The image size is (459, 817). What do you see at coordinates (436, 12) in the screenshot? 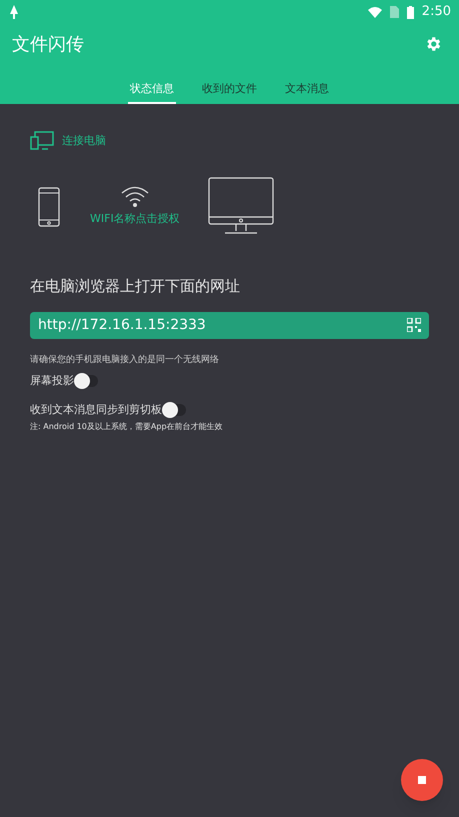
I see `clock: 2:50` at bounding box center [436, 12].